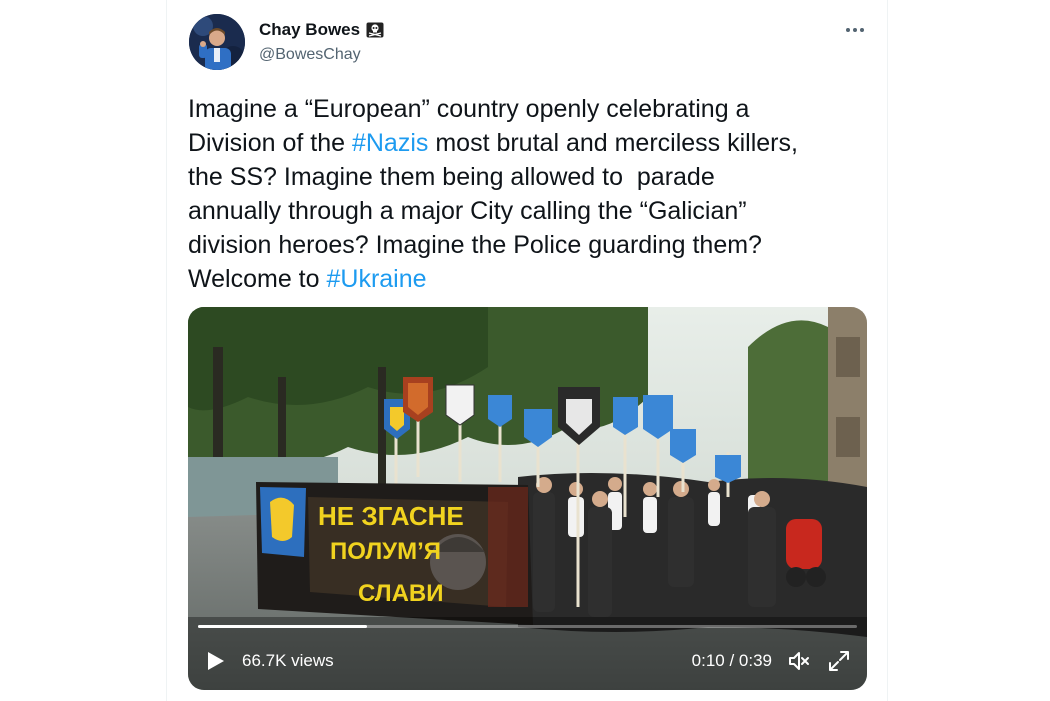  Describe the element at coordinates (309, 30) in the screenshot. I see `author-display-name: Chay Bowes` at that location.